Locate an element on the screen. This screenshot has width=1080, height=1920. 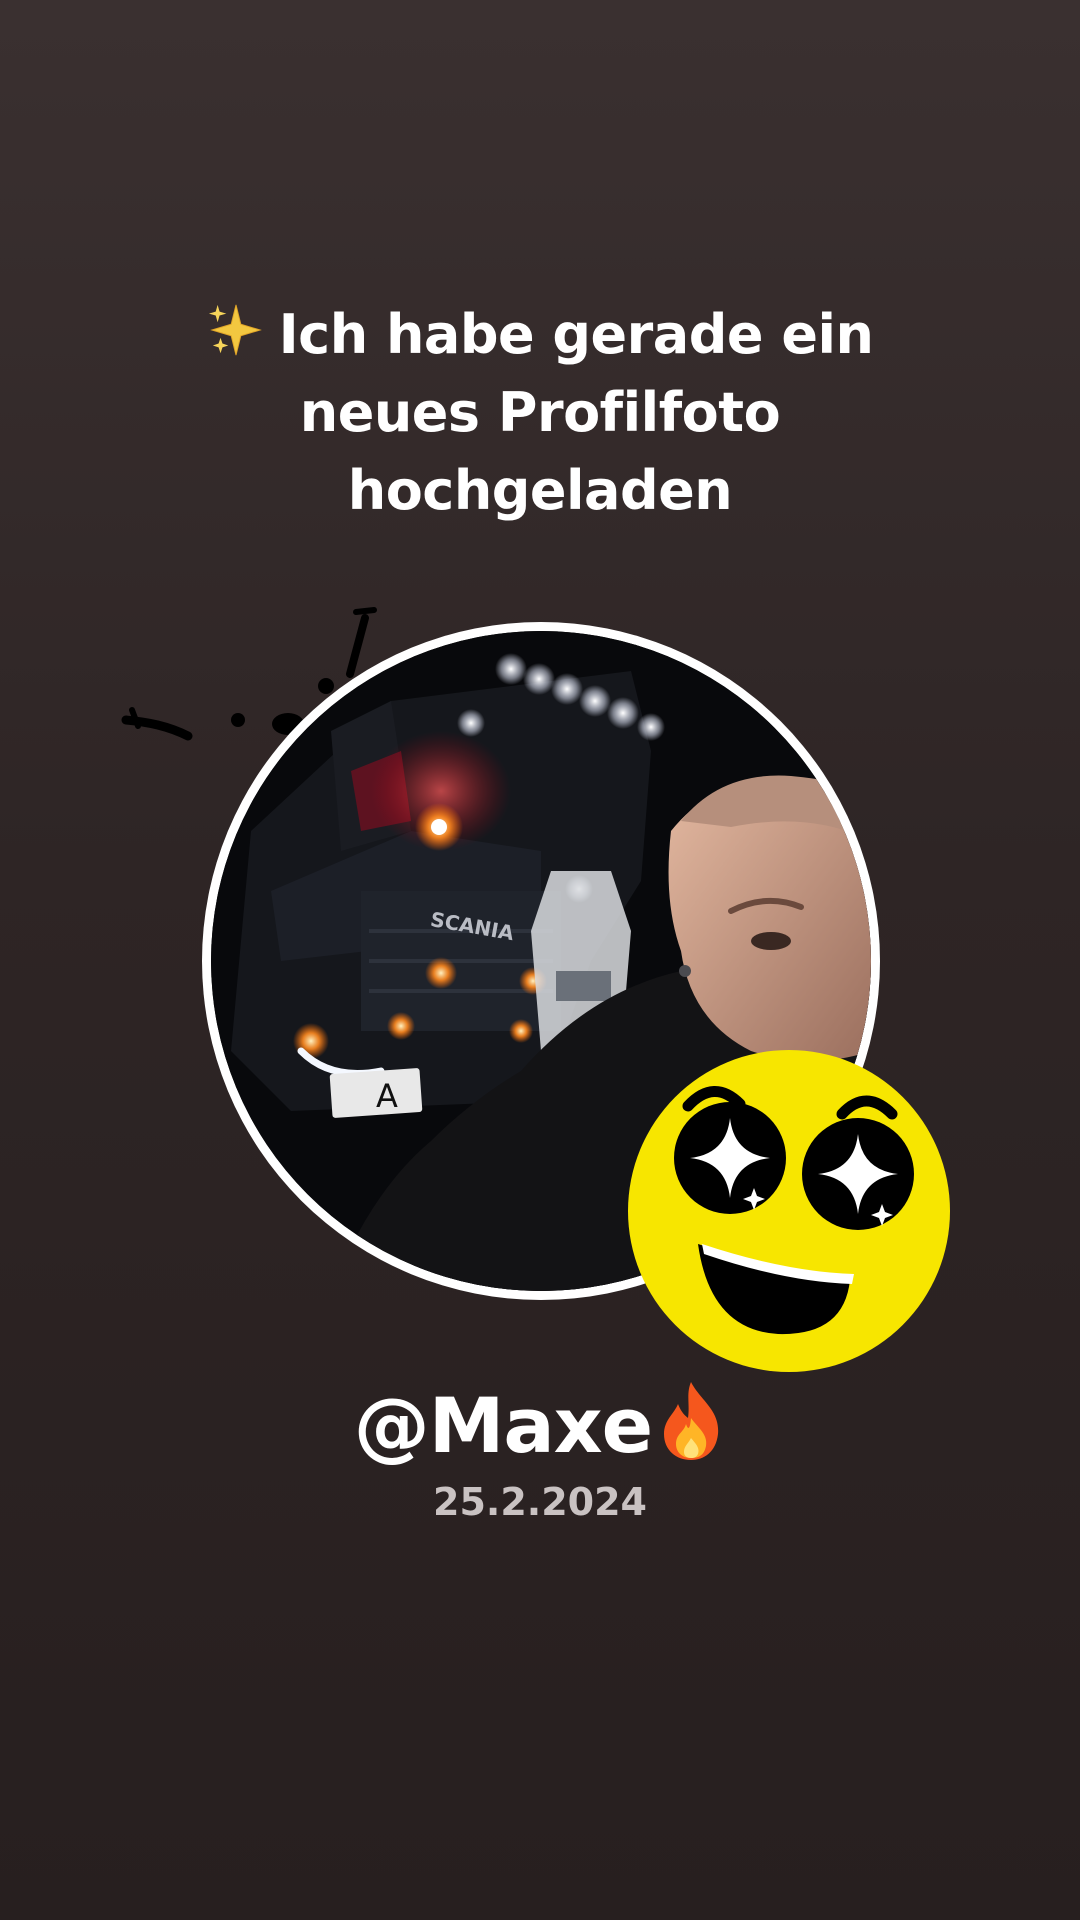
post-date: 25.2.2024 is located at coordinates (540, 1502).